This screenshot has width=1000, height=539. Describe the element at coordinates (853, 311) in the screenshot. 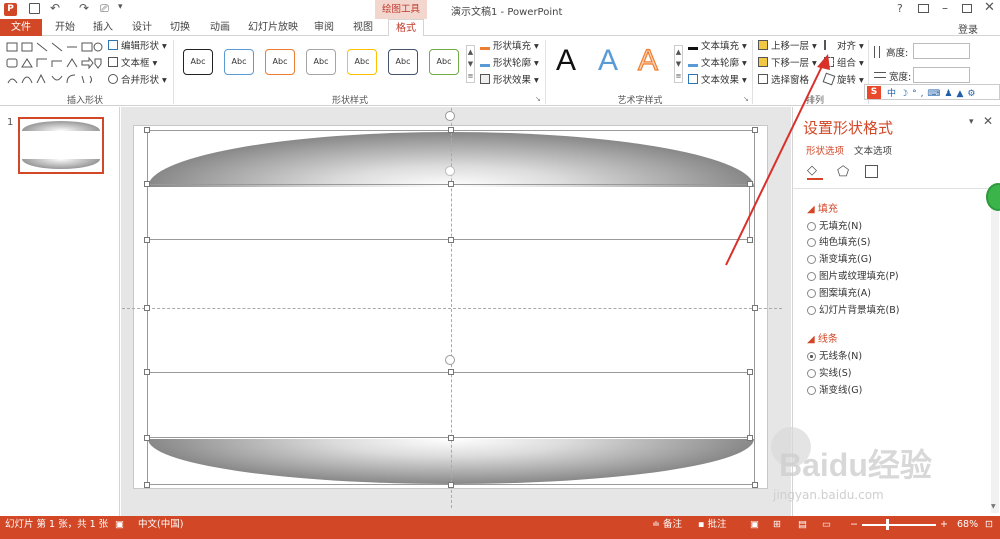

I see `fill-option-slide-background: 幻灯片背景填充(B)` at that location.